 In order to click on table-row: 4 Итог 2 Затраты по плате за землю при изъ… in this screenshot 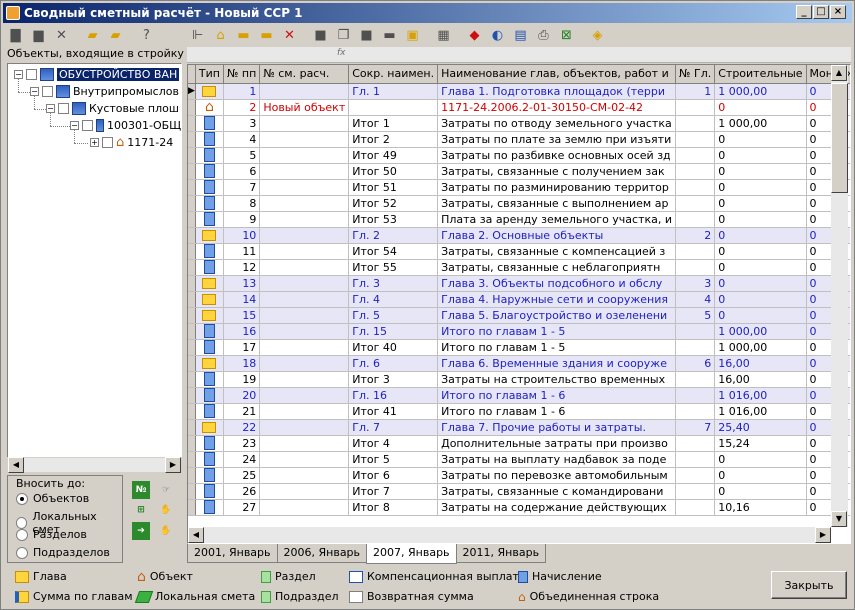, I will do `click(519, 139)`.